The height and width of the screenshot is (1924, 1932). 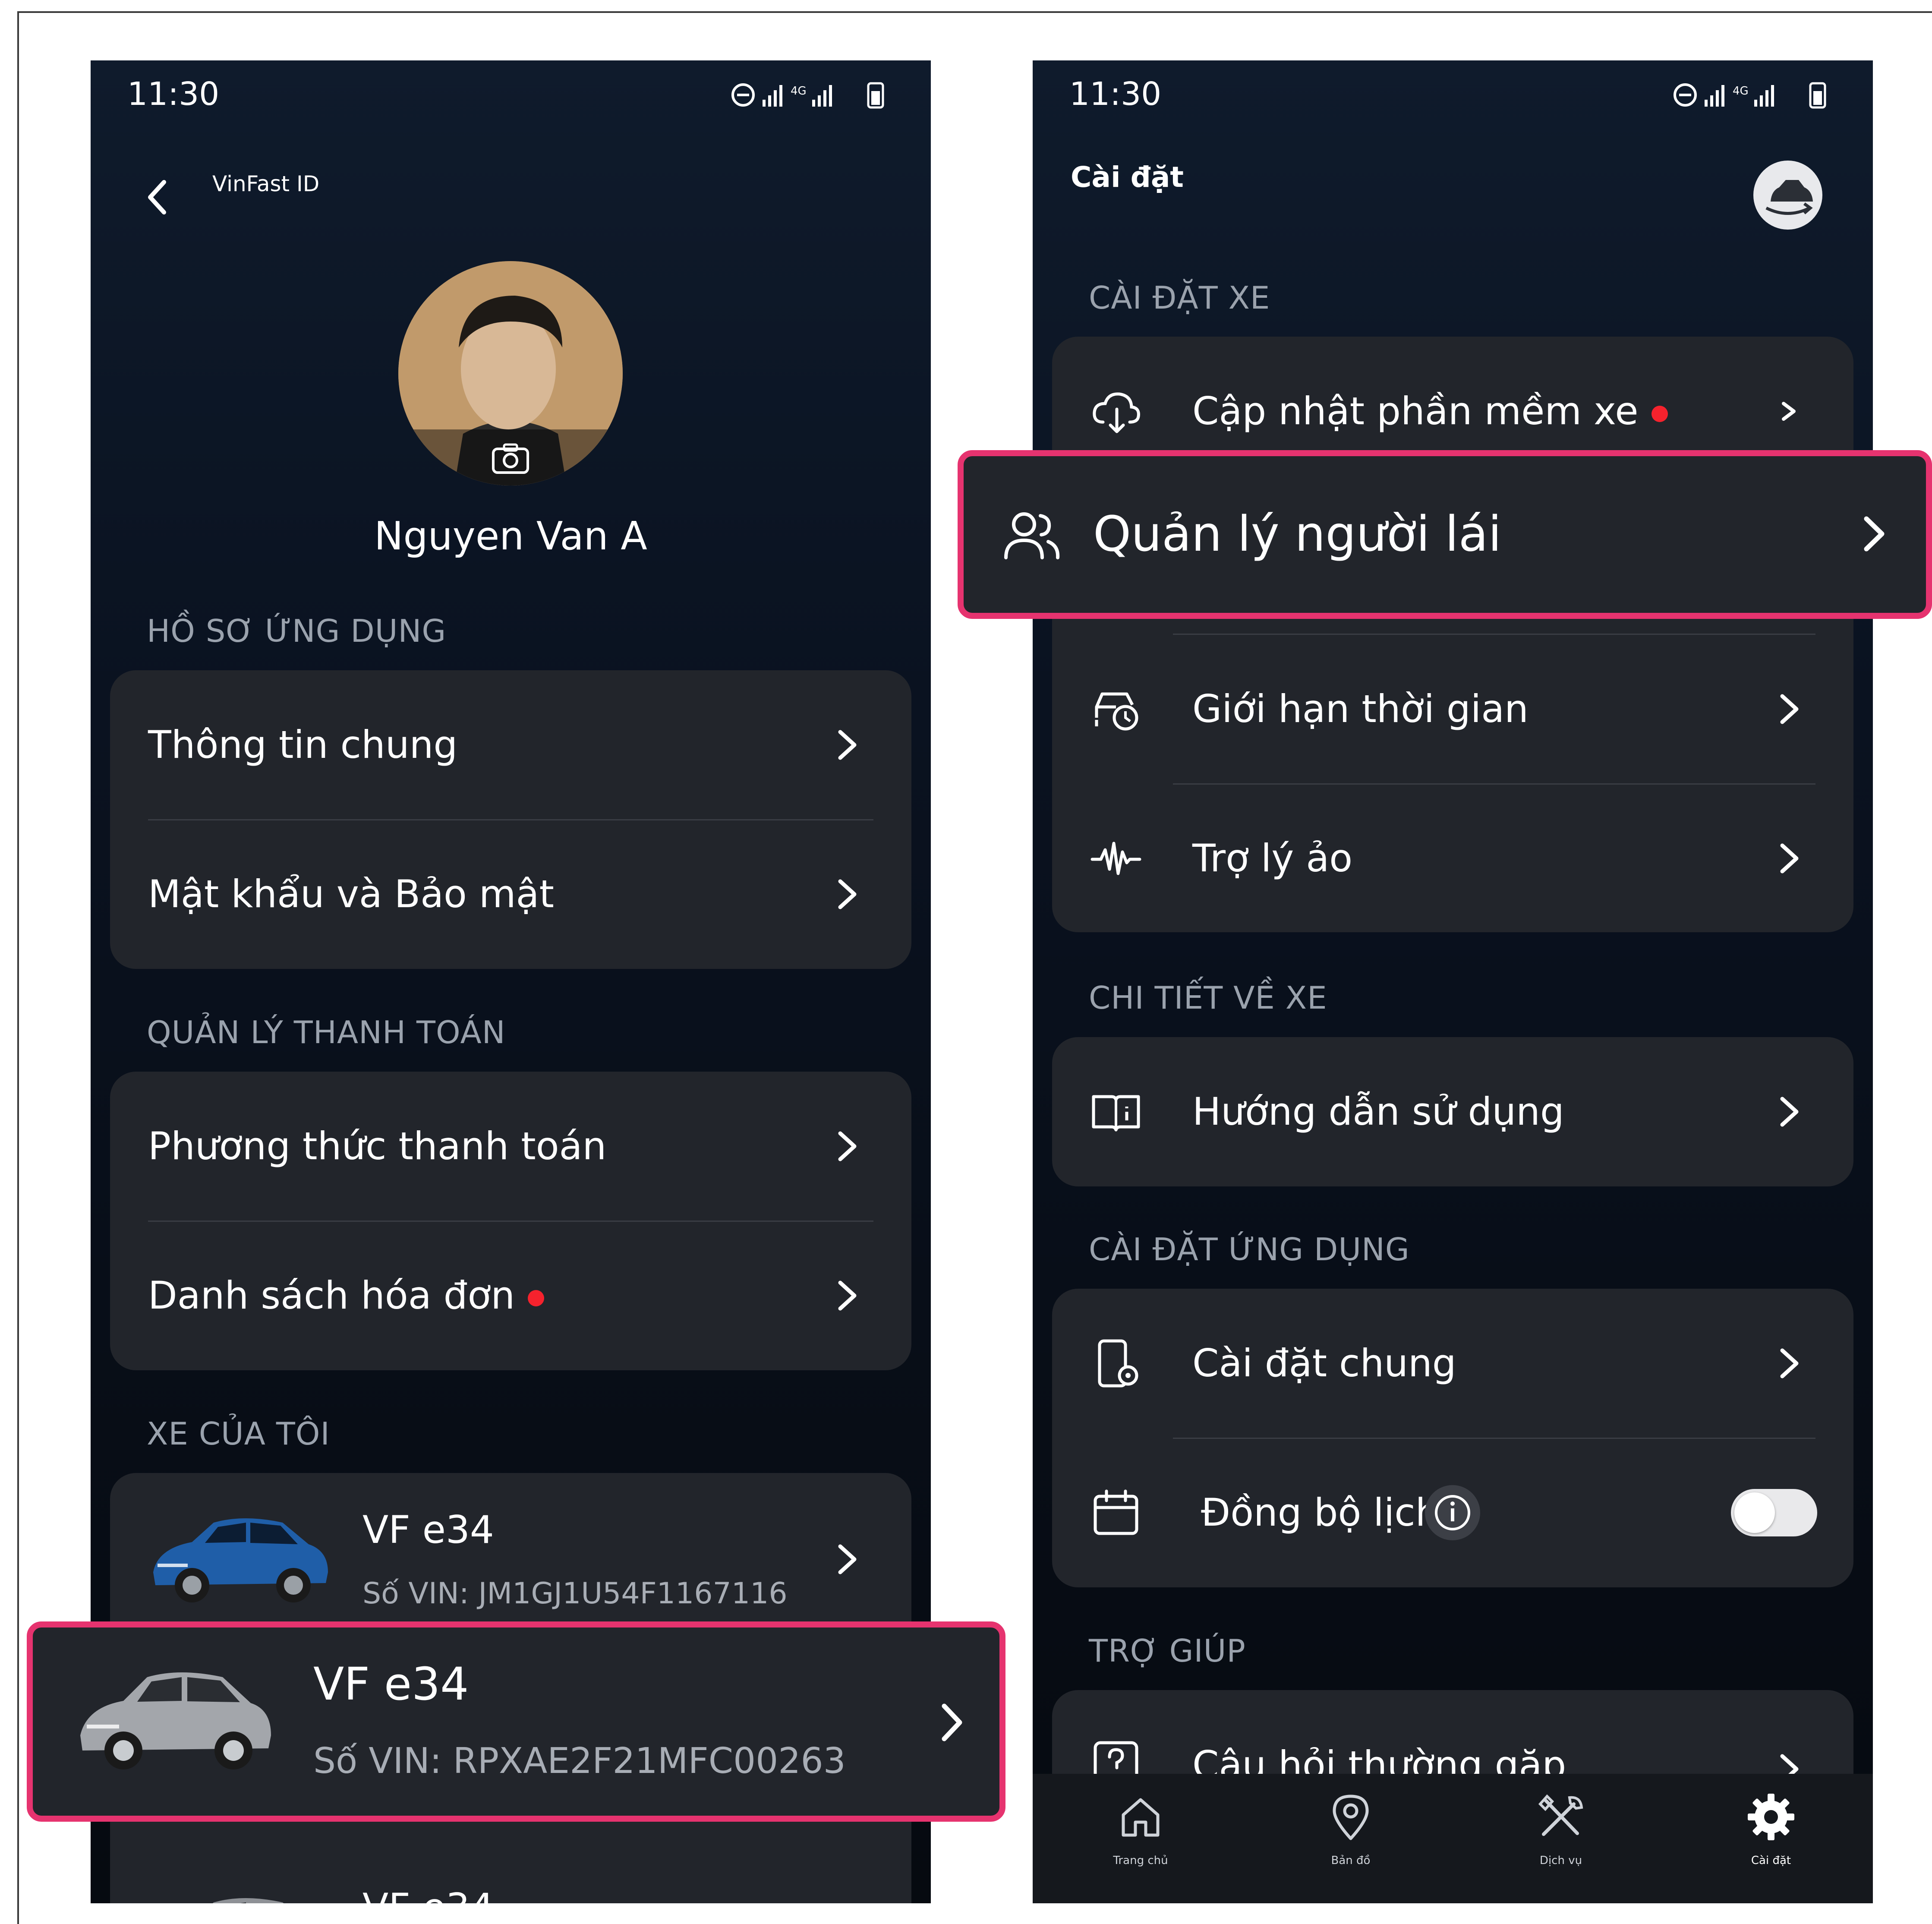 I want to click on menu-item-invoice-list: Danh sách hóa đơn, so click(x=510, y=1296).